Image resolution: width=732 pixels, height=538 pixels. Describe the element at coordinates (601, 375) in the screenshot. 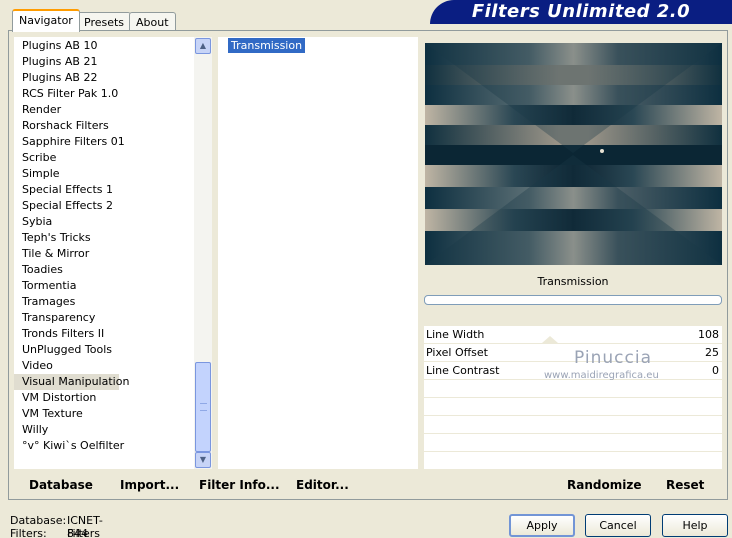

I see `watermark-site: www.maidiregrafica.eu` at that location.